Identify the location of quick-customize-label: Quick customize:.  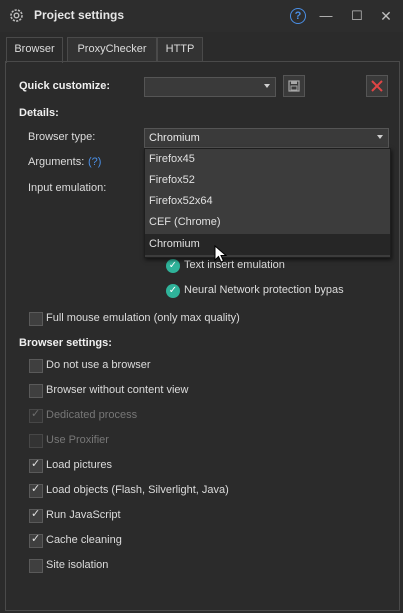
(65, 86).